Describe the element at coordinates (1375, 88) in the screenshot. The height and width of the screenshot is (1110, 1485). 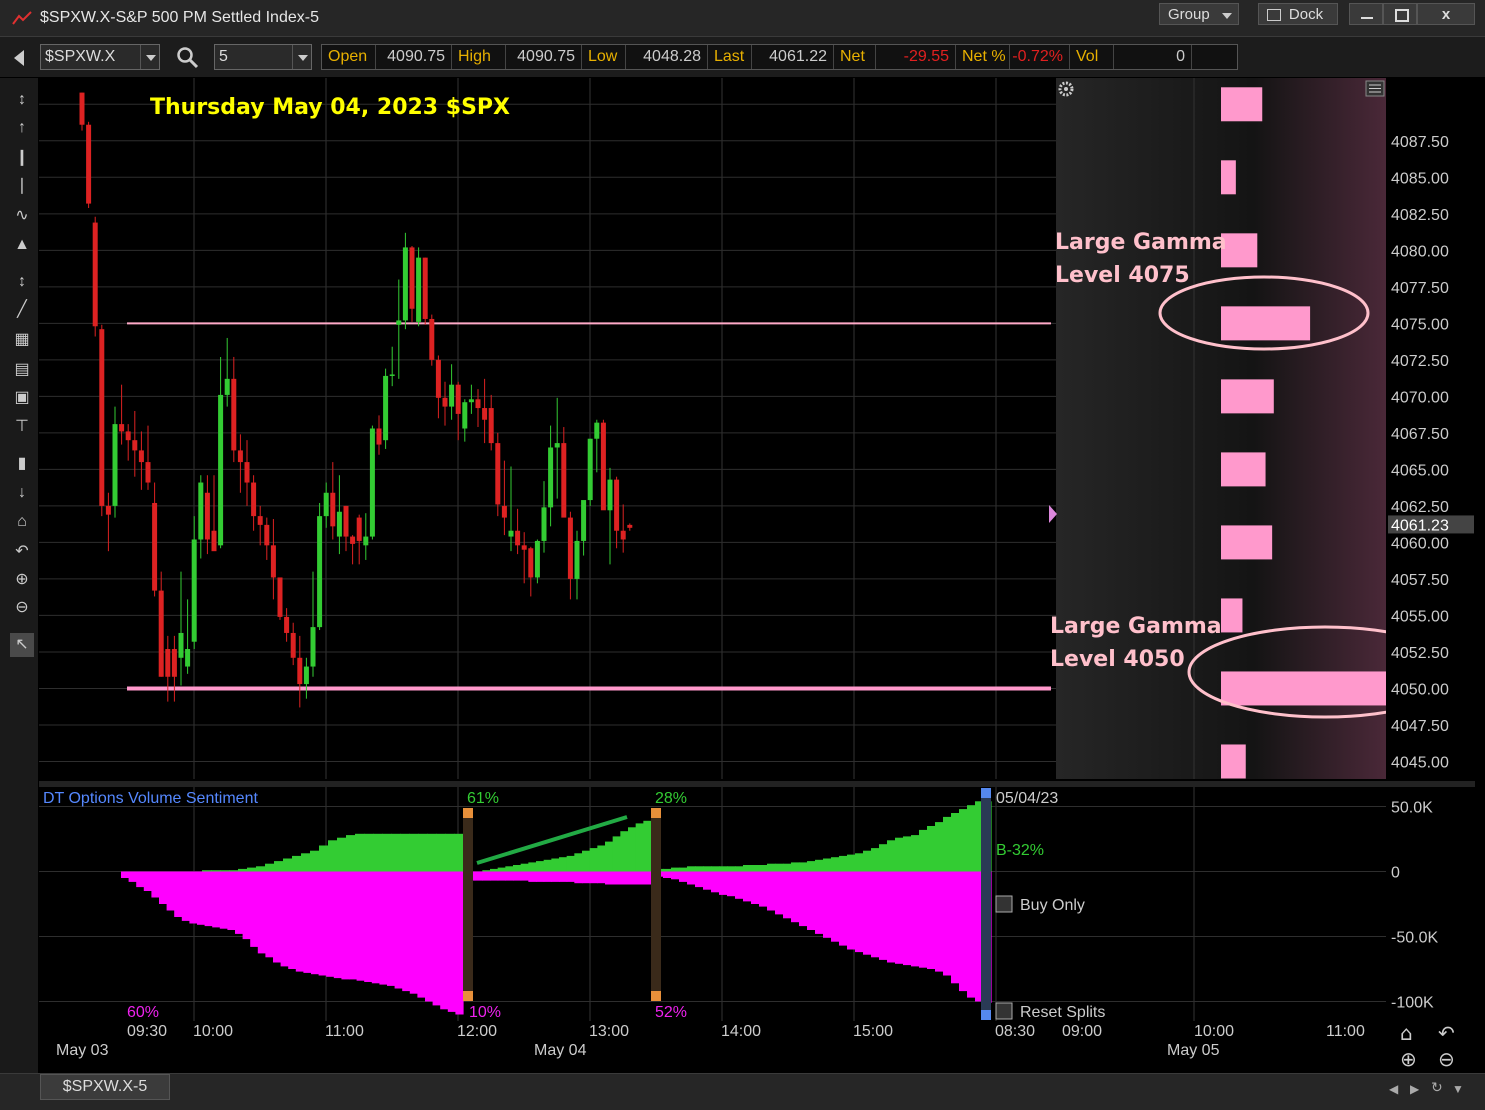
I see `menu-icon` at that location.